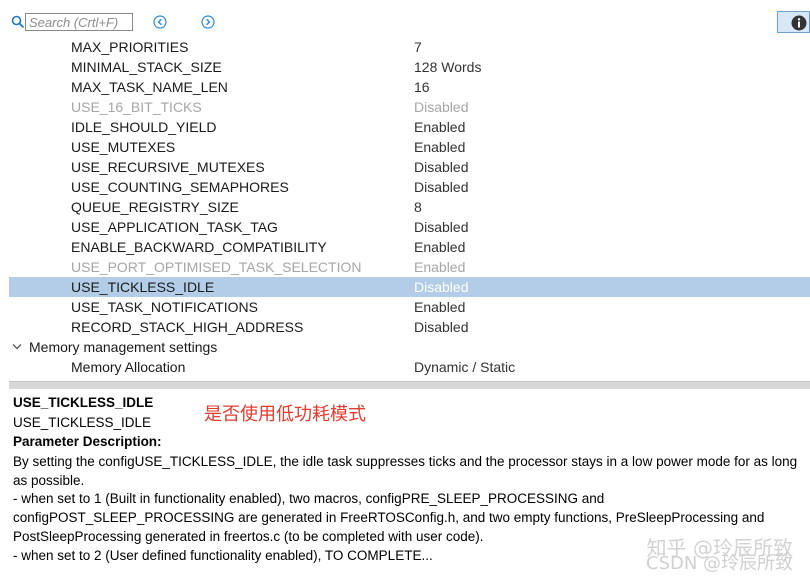 Image resolution: width=810 pixels, height=578 pixels. I want to click on description-heading: Parameter Description:, so click(87, 441).